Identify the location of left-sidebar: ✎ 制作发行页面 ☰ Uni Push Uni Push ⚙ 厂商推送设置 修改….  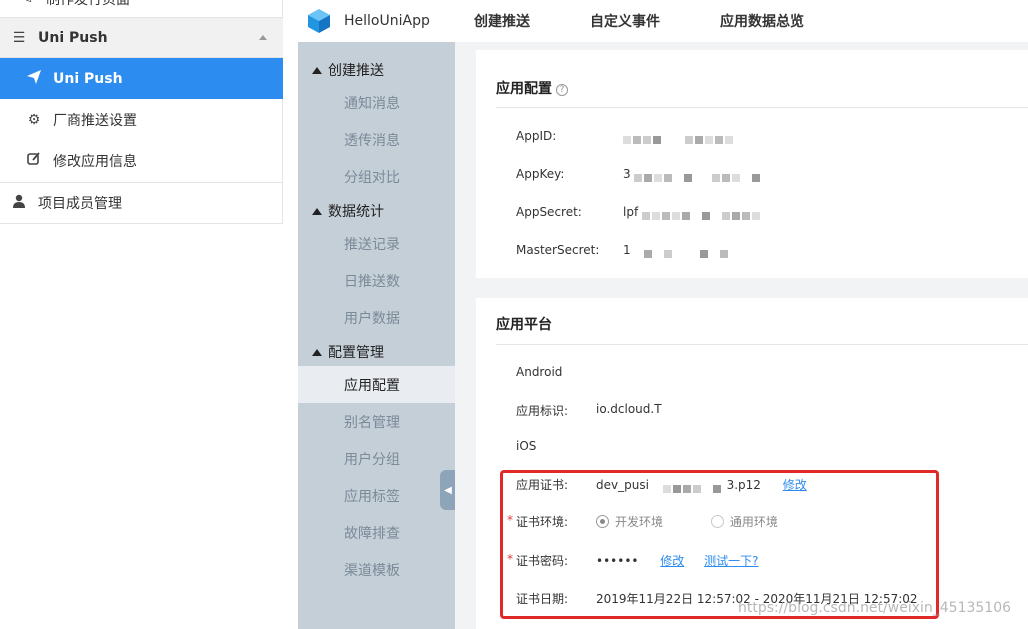
(141, 112).